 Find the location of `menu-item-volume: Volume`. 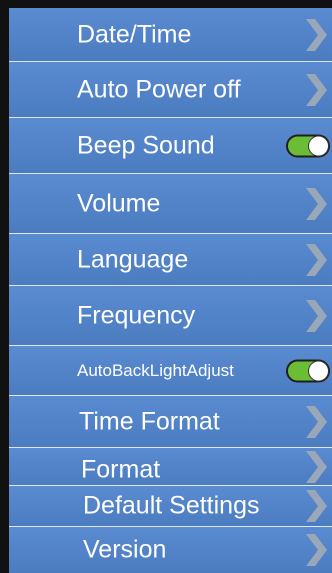

menu-item-volume: Volume is located at coordinates (170, 204).